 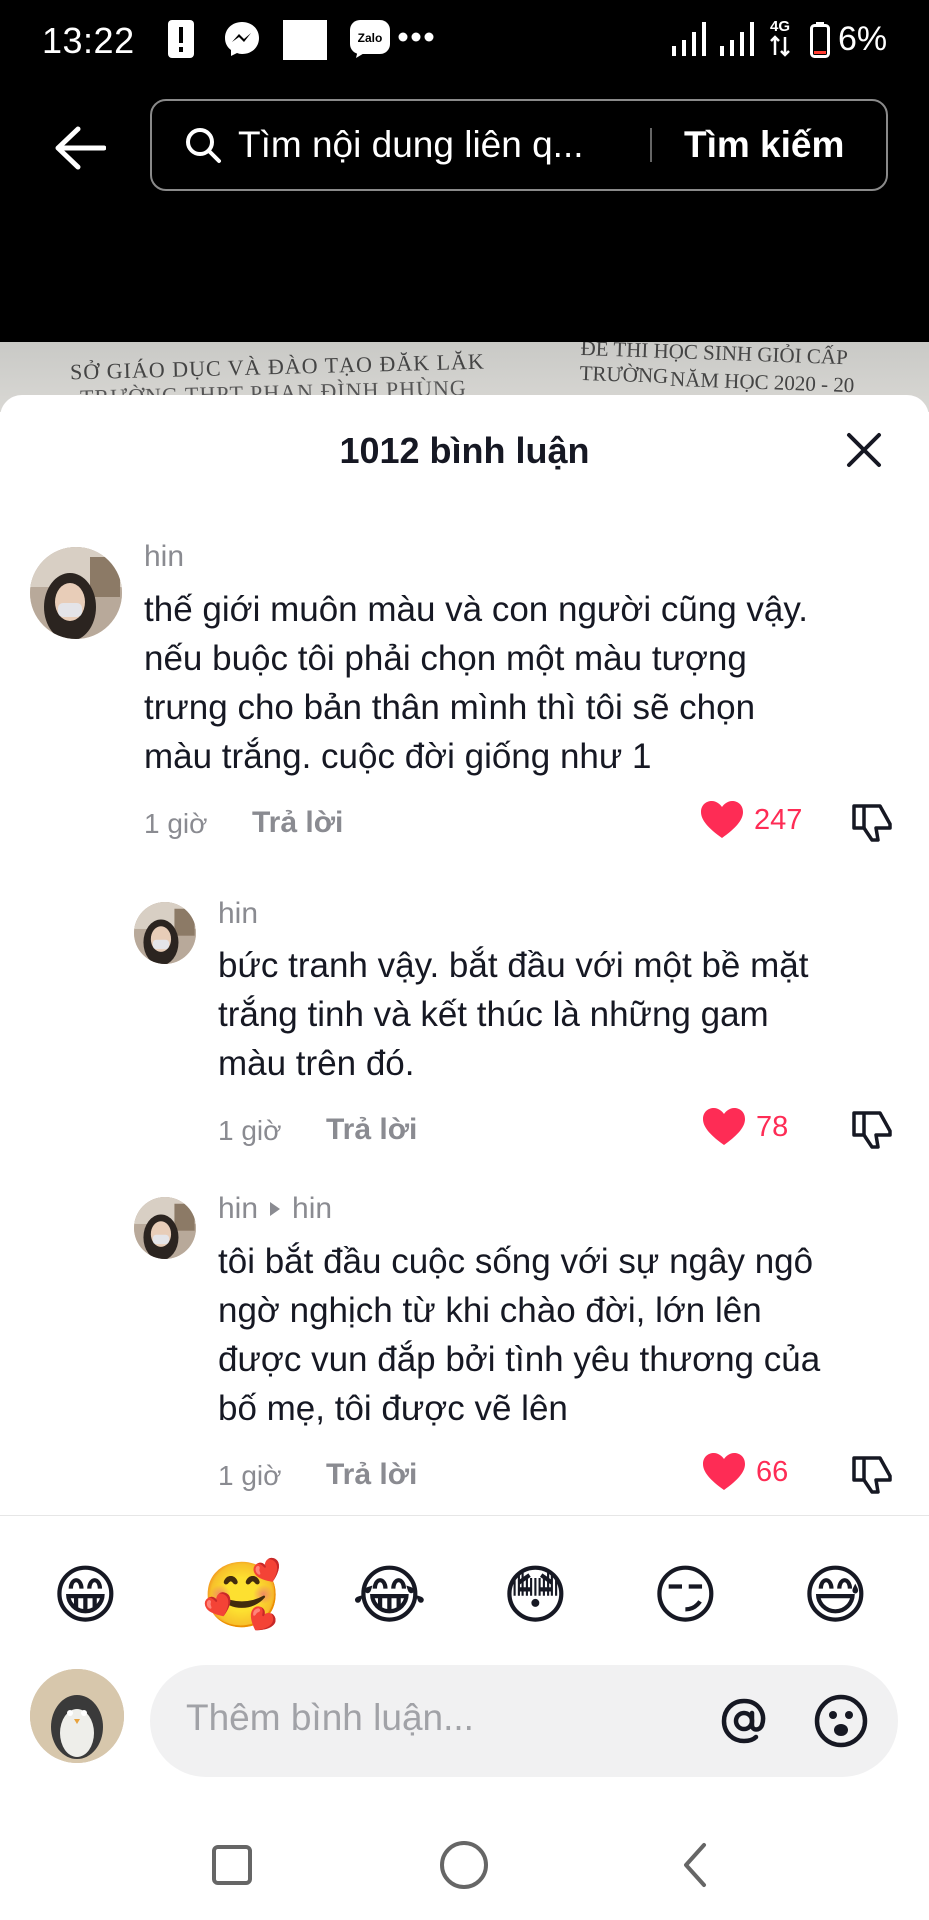 I want to click on emoji-smirk: 😏, so click(x=685, y=1596).